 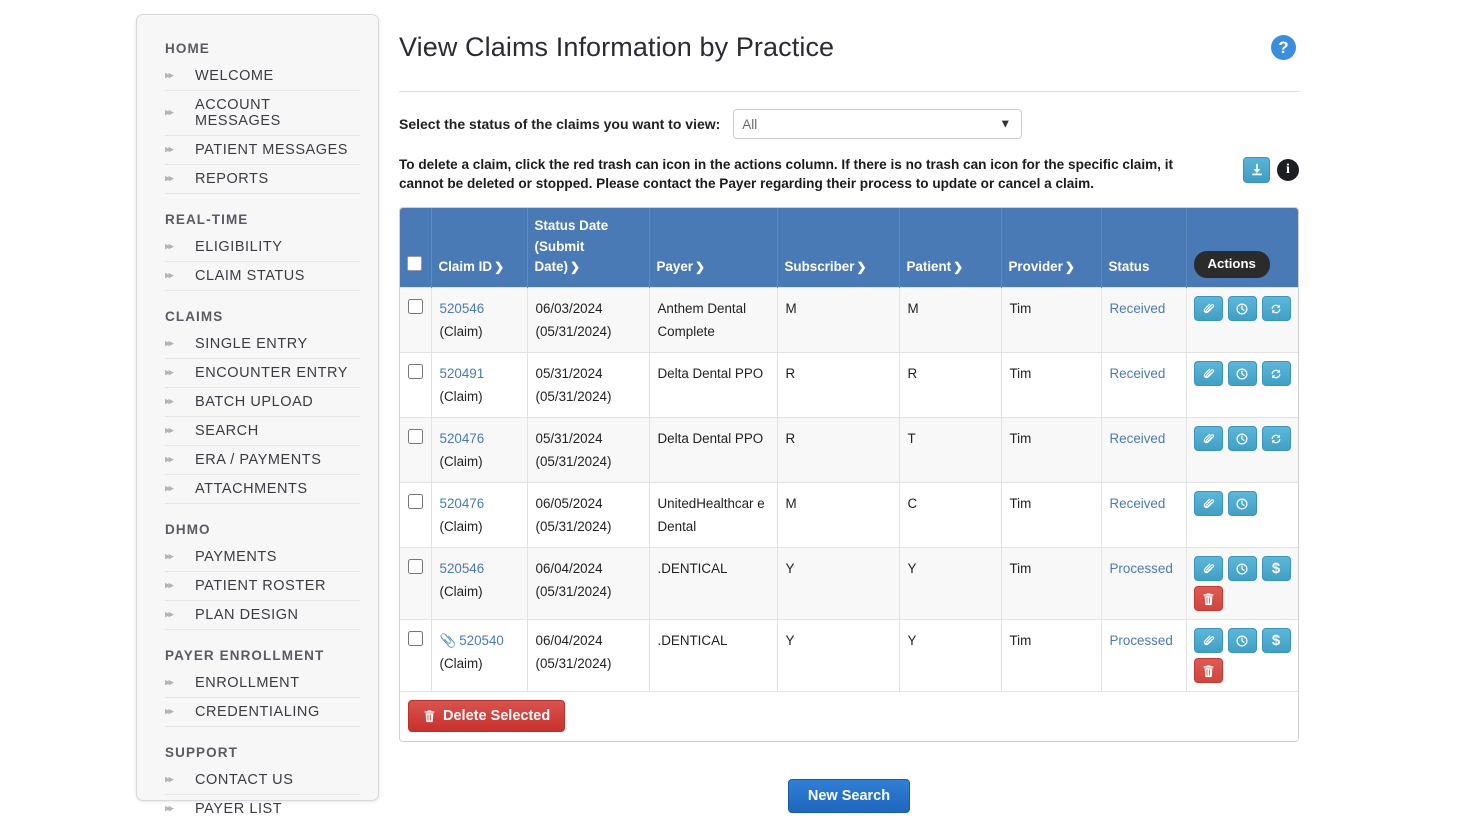 I want to click on sidebar-item-eligibility: ▸▸ ELIGIBILITY, so click(x=262, y=247).